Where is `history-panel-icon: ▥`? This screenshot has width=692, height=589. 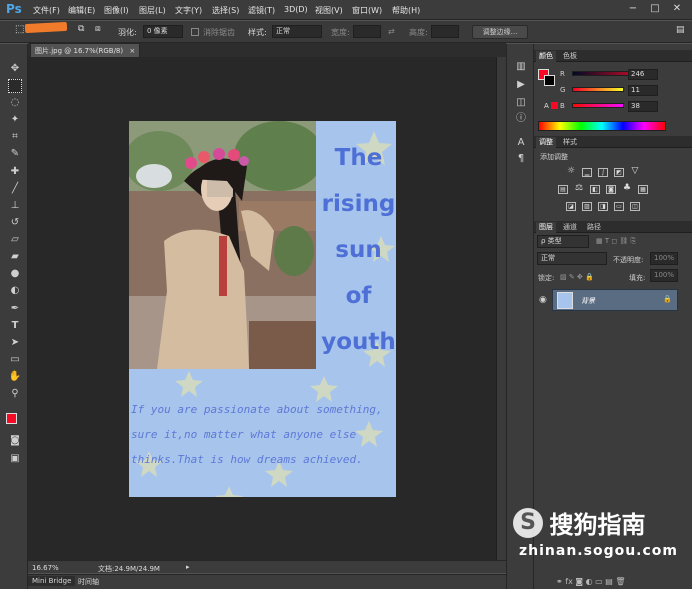 history-panel-icon: ▥ is located at coordinates (521, 67).